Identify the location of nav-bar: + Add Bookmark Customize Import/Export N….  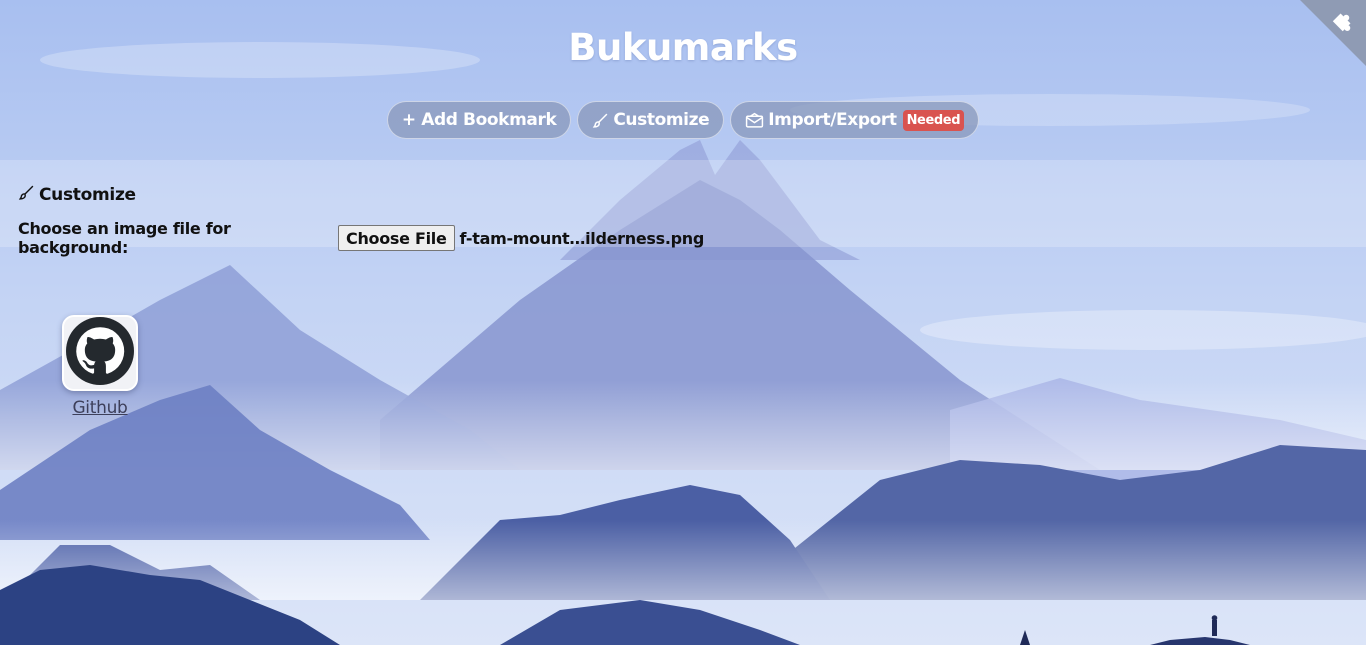
(683, 120).